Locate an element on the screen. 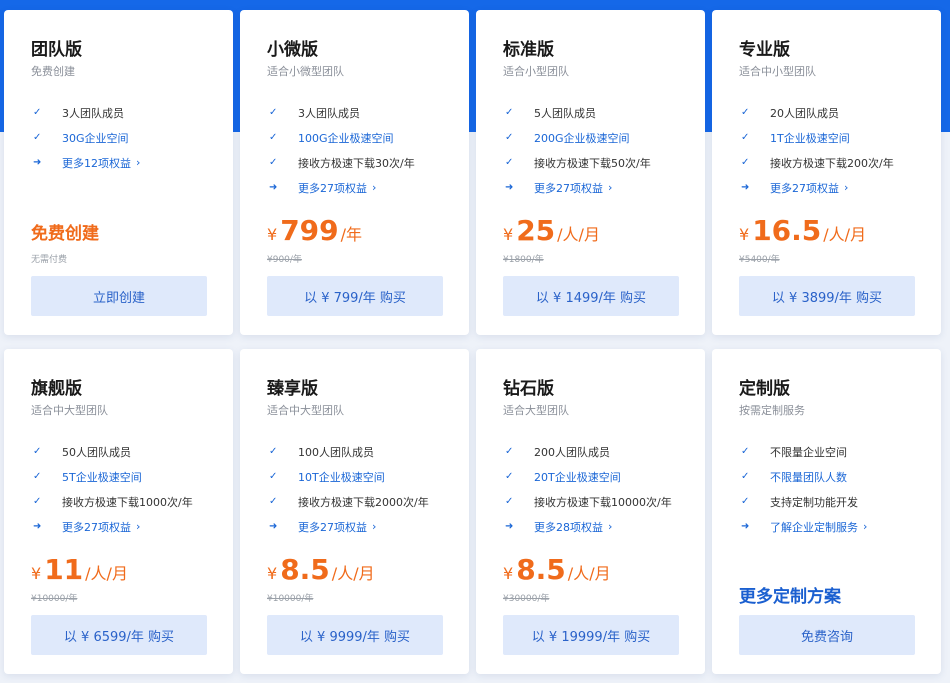 The width and height of the screenshot is (950, 683). feature-text: 更多12项权益 is located at coordinates (96, 163).